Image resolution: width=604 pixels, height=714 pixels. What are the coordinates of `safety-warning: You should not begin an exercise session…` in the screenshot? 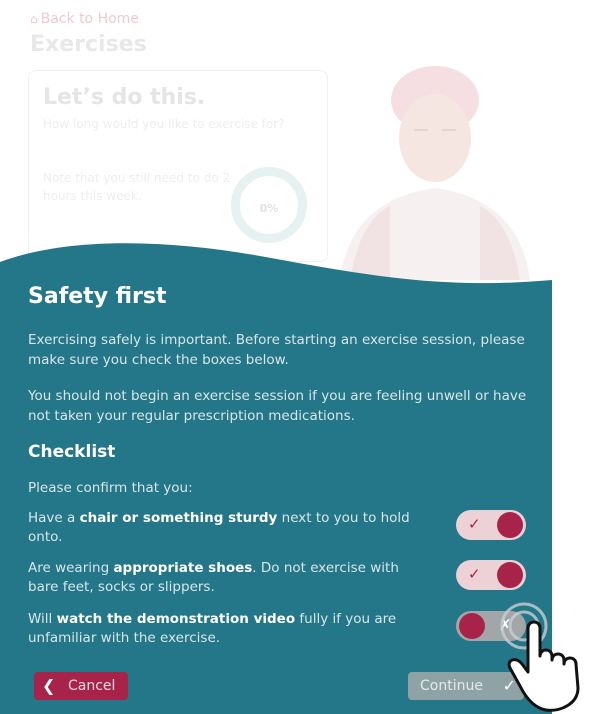 It's located at (277, 406).